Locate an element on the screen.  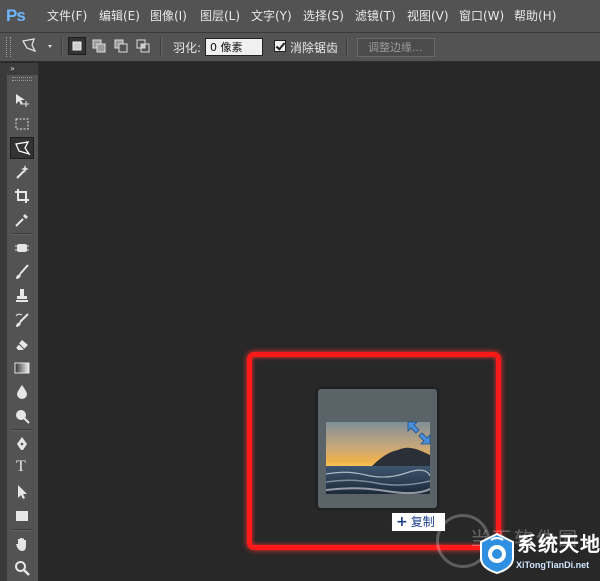
blur-icon is located at coordinates (22, 392).